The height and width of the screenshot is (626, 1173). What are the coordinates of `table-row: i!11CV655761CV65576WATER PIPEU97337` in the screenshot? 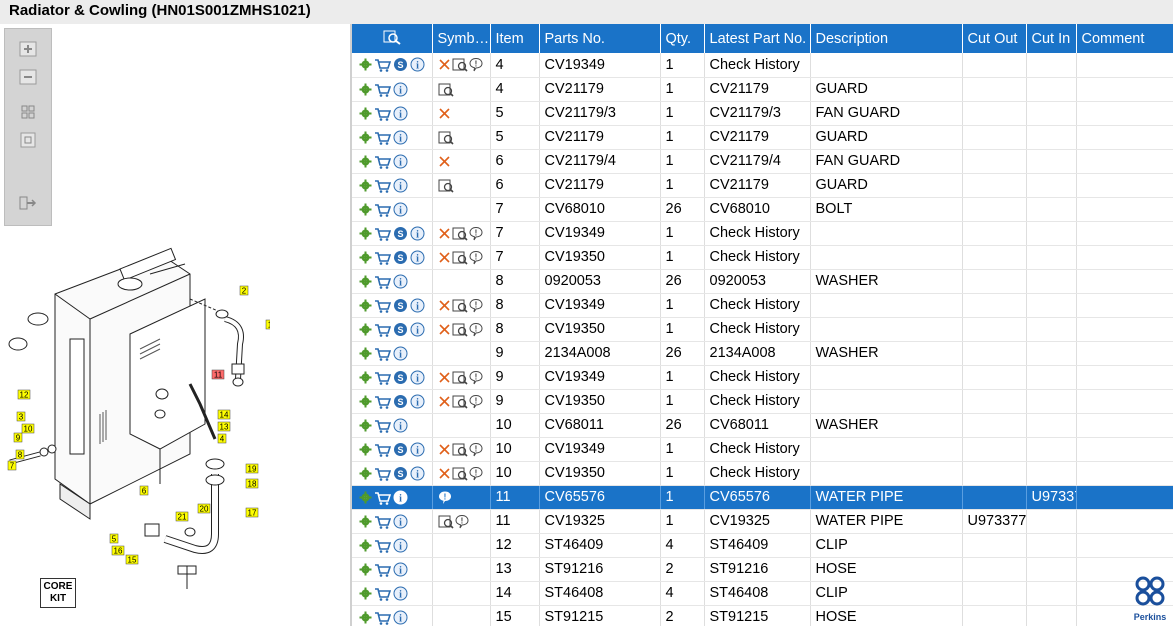 It's located at (762, 497).